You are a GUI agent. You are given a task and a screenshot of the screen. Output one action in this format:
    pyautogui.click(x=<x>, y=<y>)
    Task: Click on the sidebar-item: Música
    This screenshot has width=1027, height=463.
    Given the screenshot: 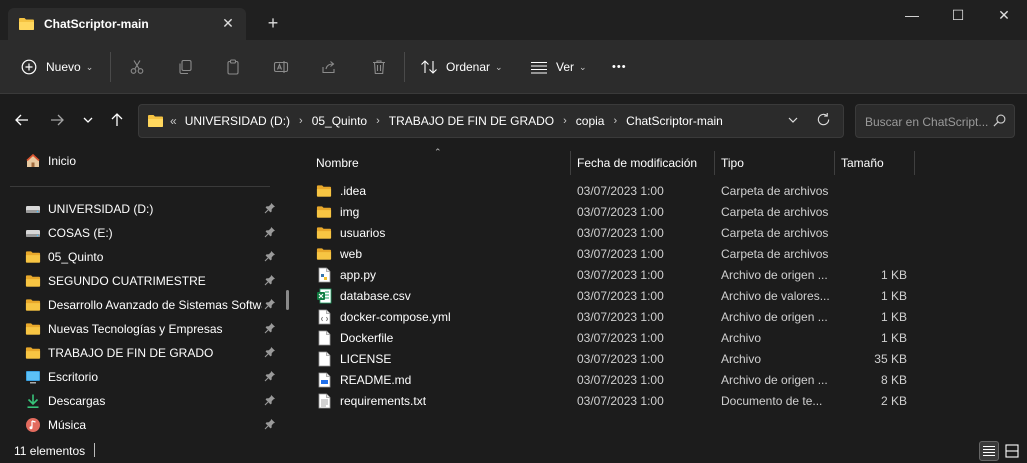 What is the action you would take?
    pyautogui.click(x=153, y=425)
    